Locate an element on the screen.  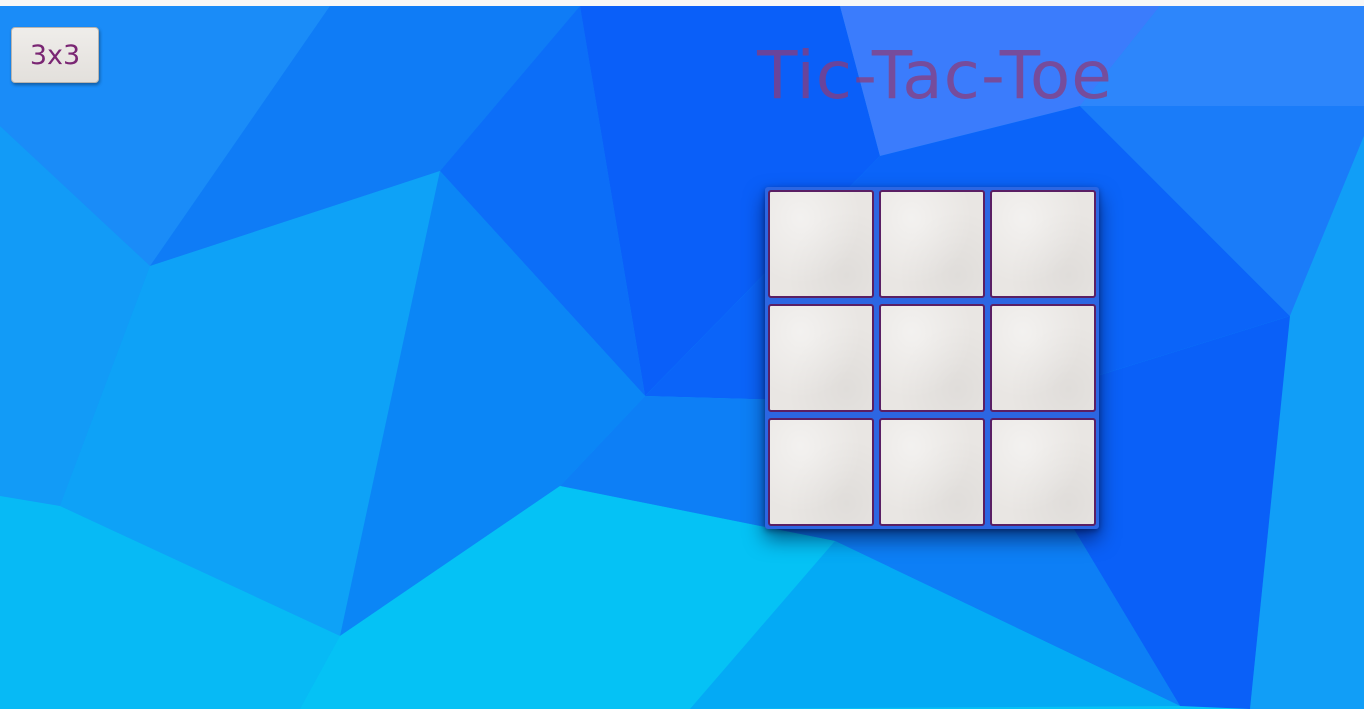
game-title: Tic-Tac-Toe is located at coordinates (935, 75).